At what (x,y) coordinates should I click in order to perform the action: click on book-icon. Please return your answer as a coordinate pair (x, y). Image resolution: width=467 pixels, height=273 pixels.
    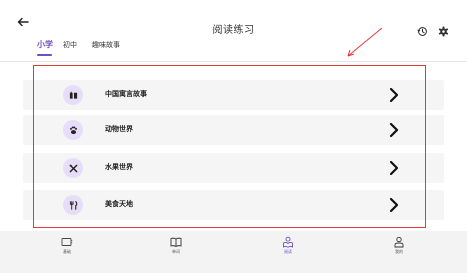
    Looking at the image, I should click on (73, 95).